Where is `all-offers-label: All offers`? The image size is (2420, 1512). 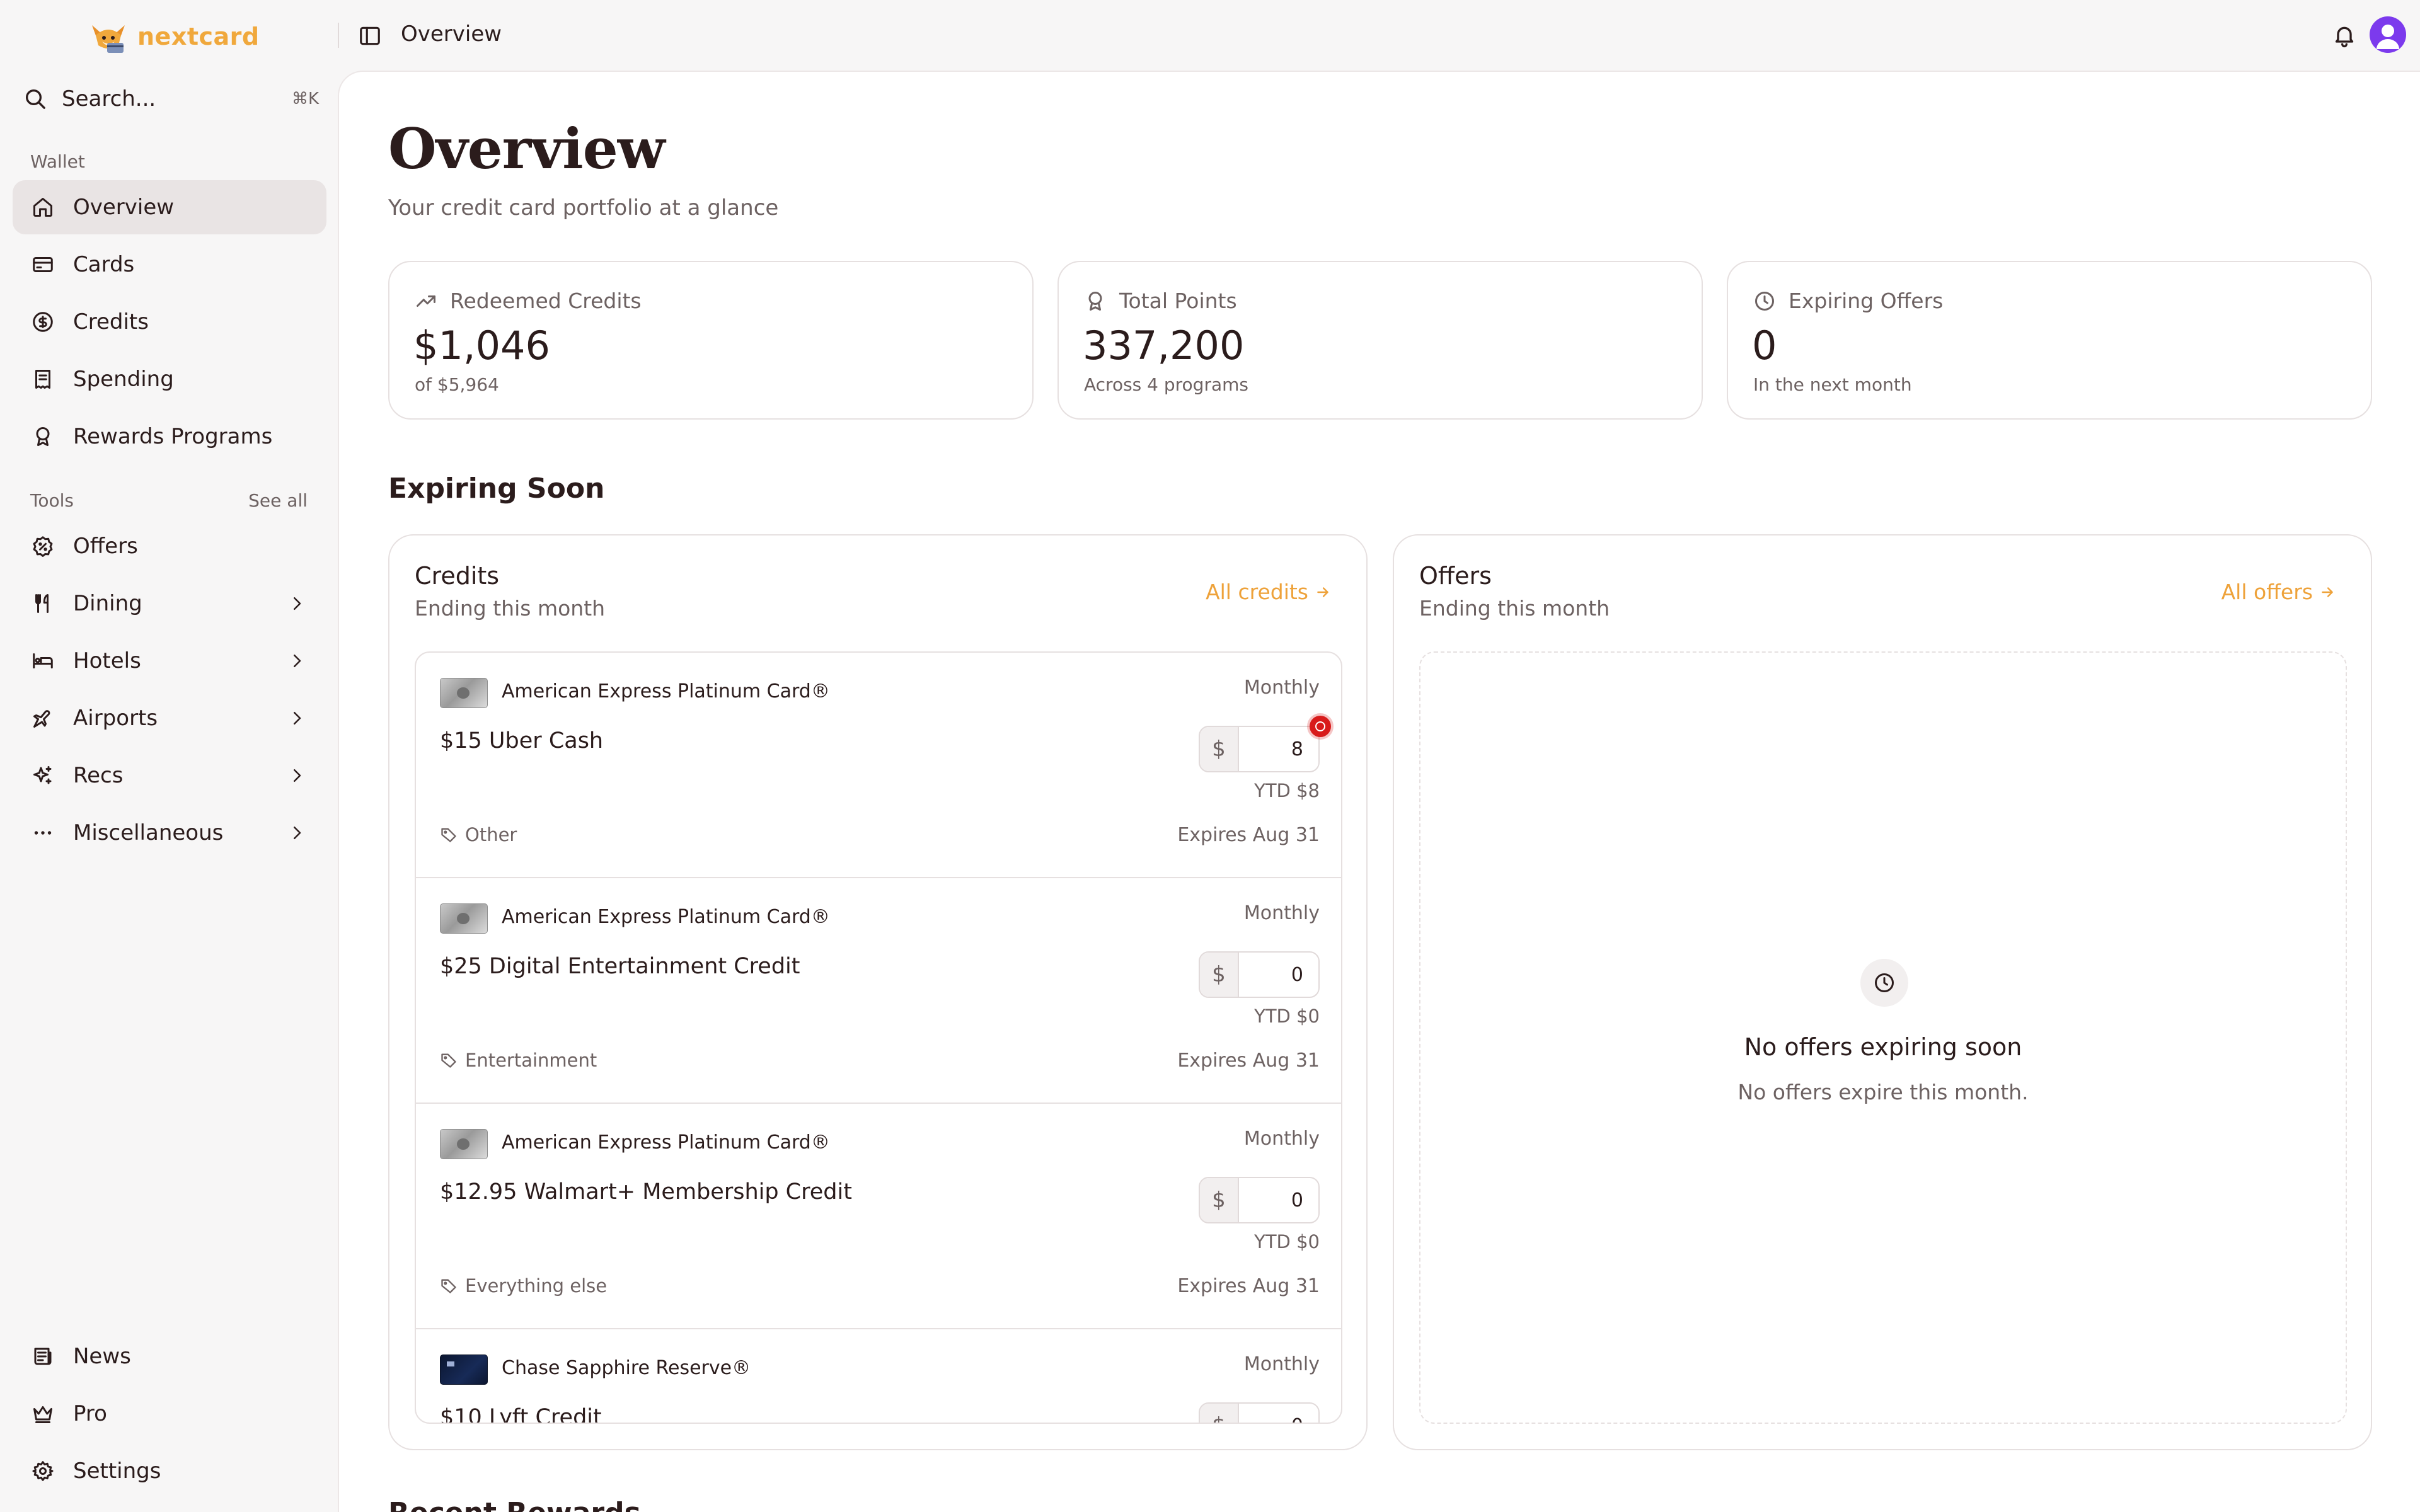 all-offers-label: All offers is located at coordinates (2267, 592).